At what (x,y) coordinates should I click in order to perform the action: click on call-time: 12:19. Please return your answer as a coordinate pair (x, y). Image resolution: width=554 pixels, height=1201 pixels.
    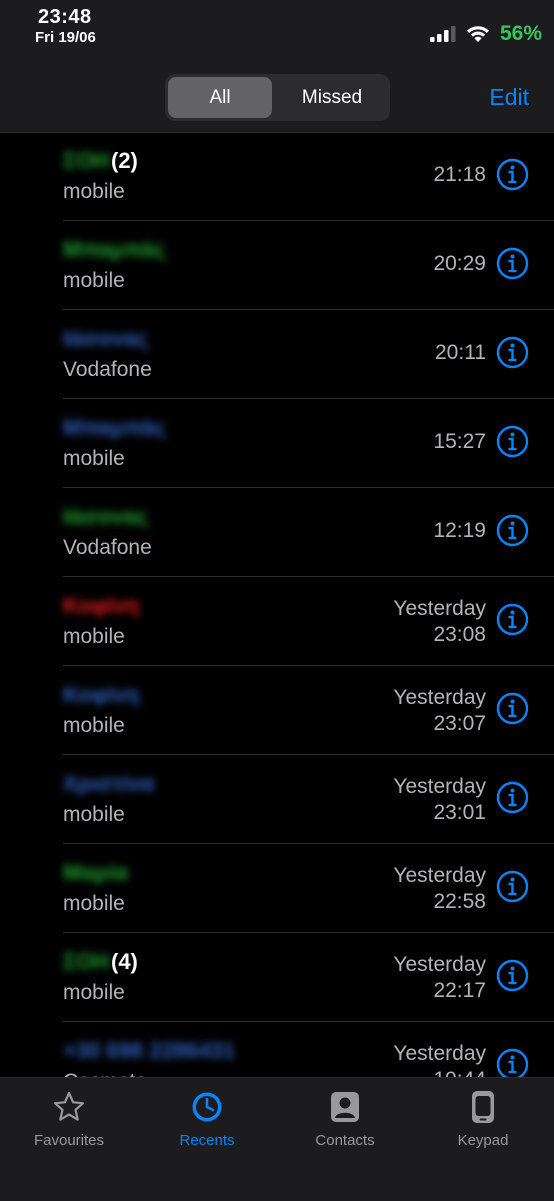
    Looking at the image, I should click on (459, 530).